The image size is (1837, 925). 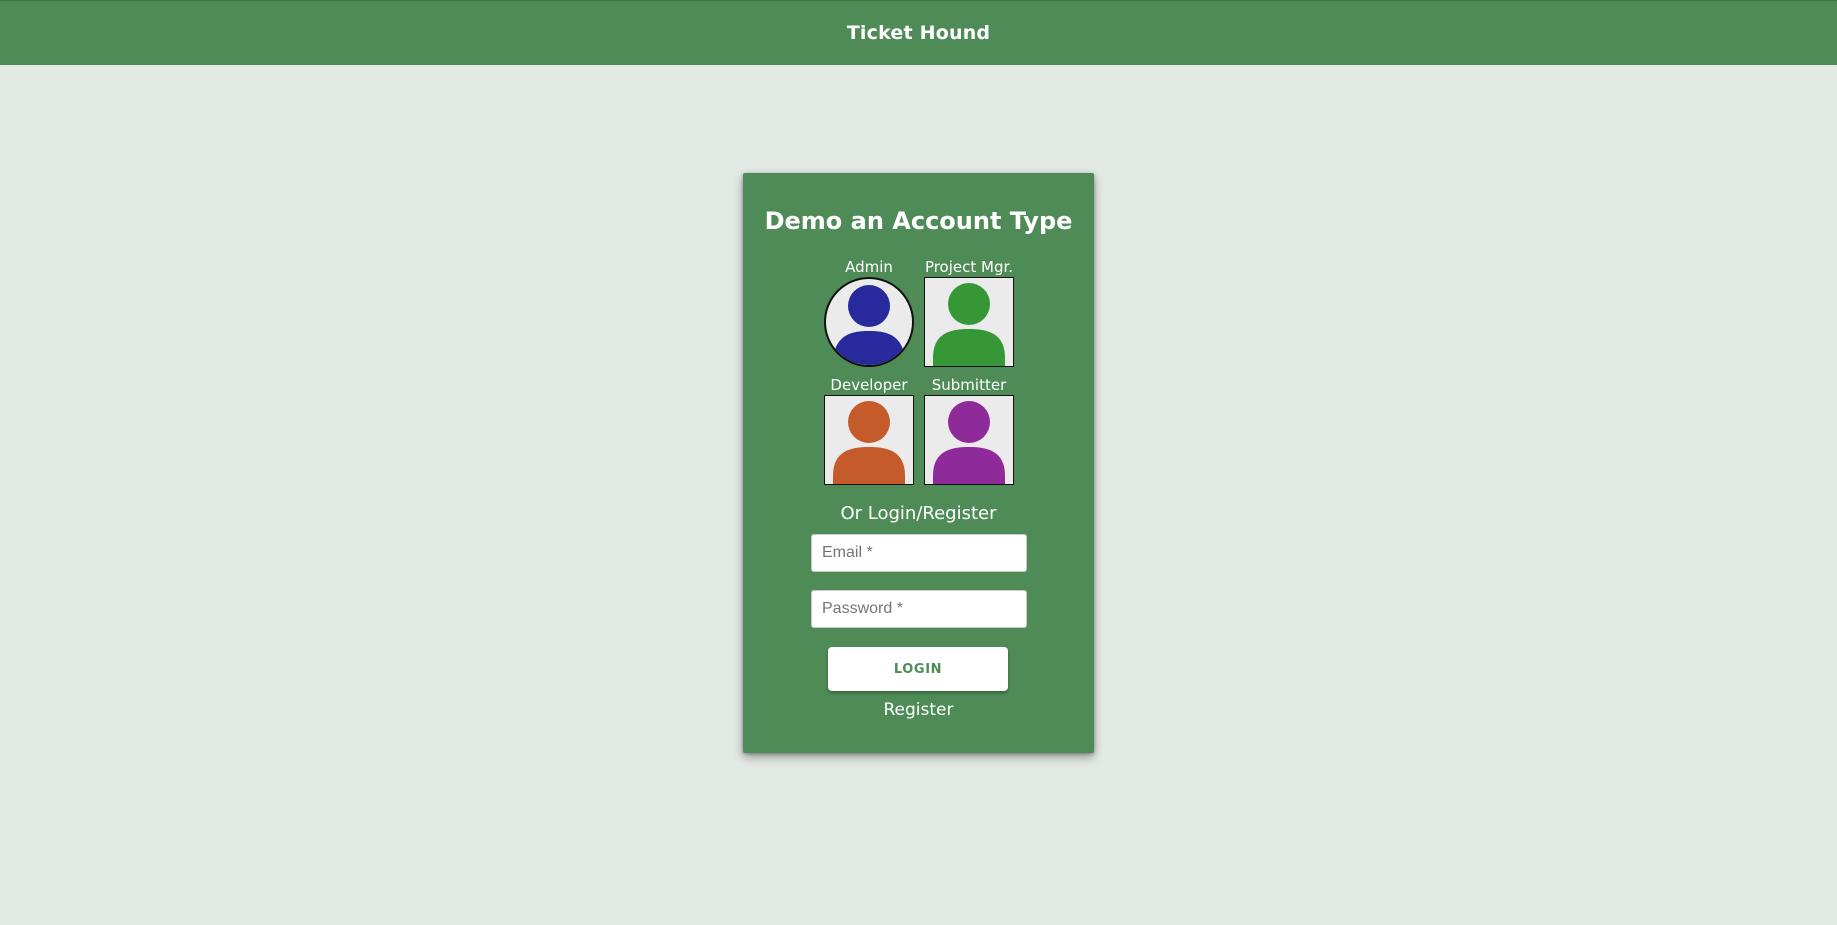 I want to click on demo-admin-label: Admin, so click(x=869, y=267).